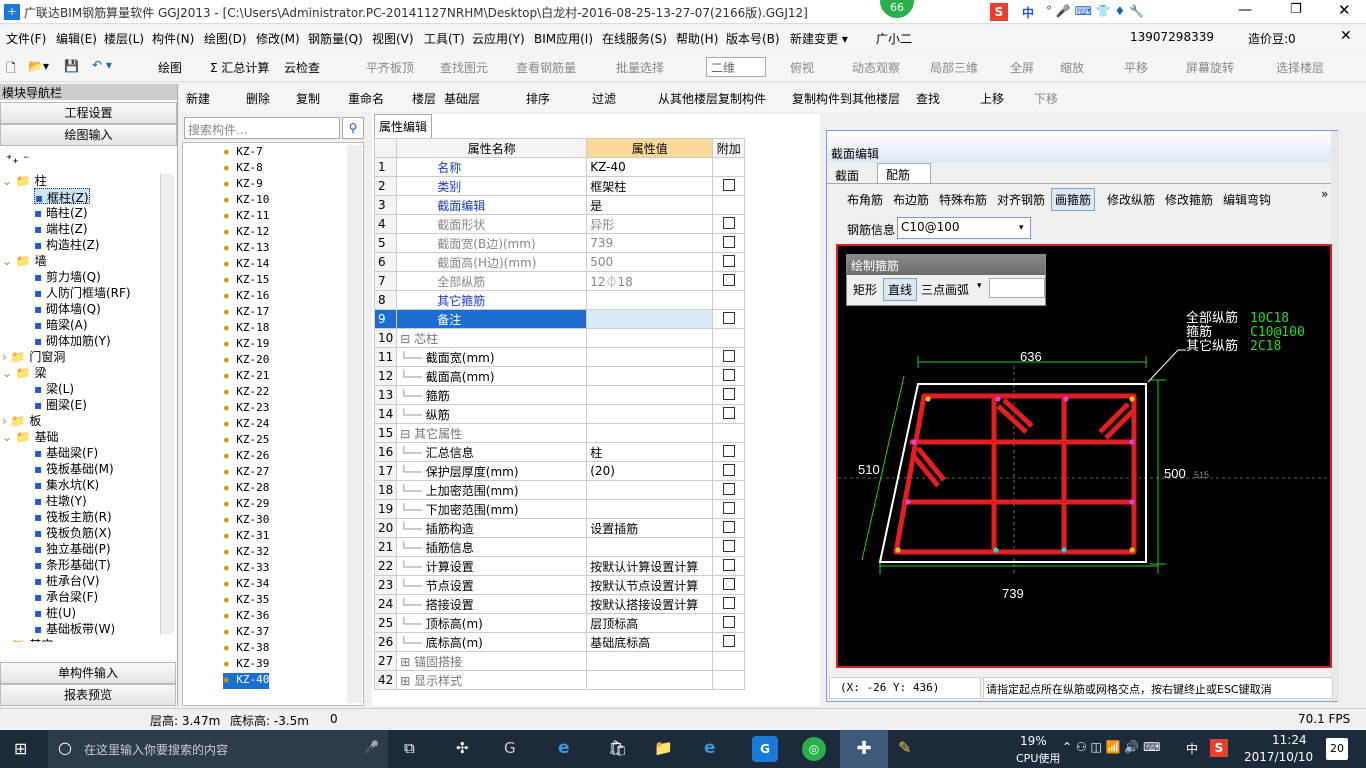 Image resolution: width=1366 pixels, height=768 pixels. I want to click on tree-item-raft-main: ▪ 筏板主筋(R), so click(73, 516).